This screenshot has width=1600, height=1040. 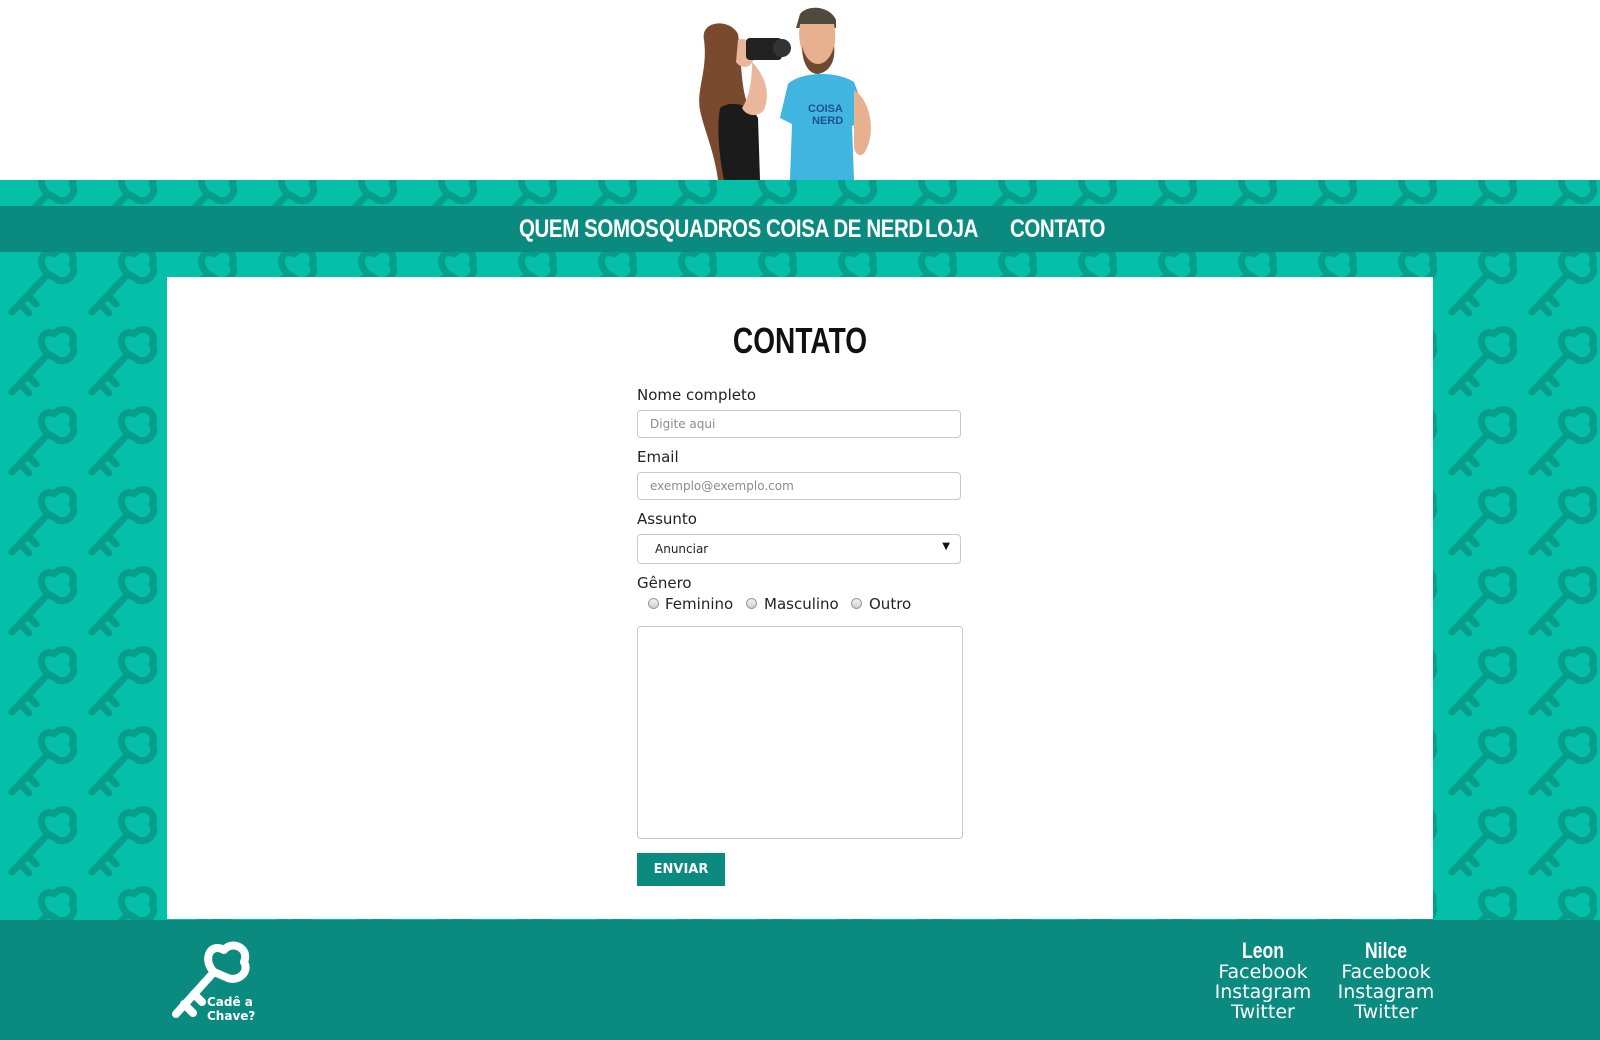 I want to click on subject-select: Anunciar ▼, so click(x=799, y=549).